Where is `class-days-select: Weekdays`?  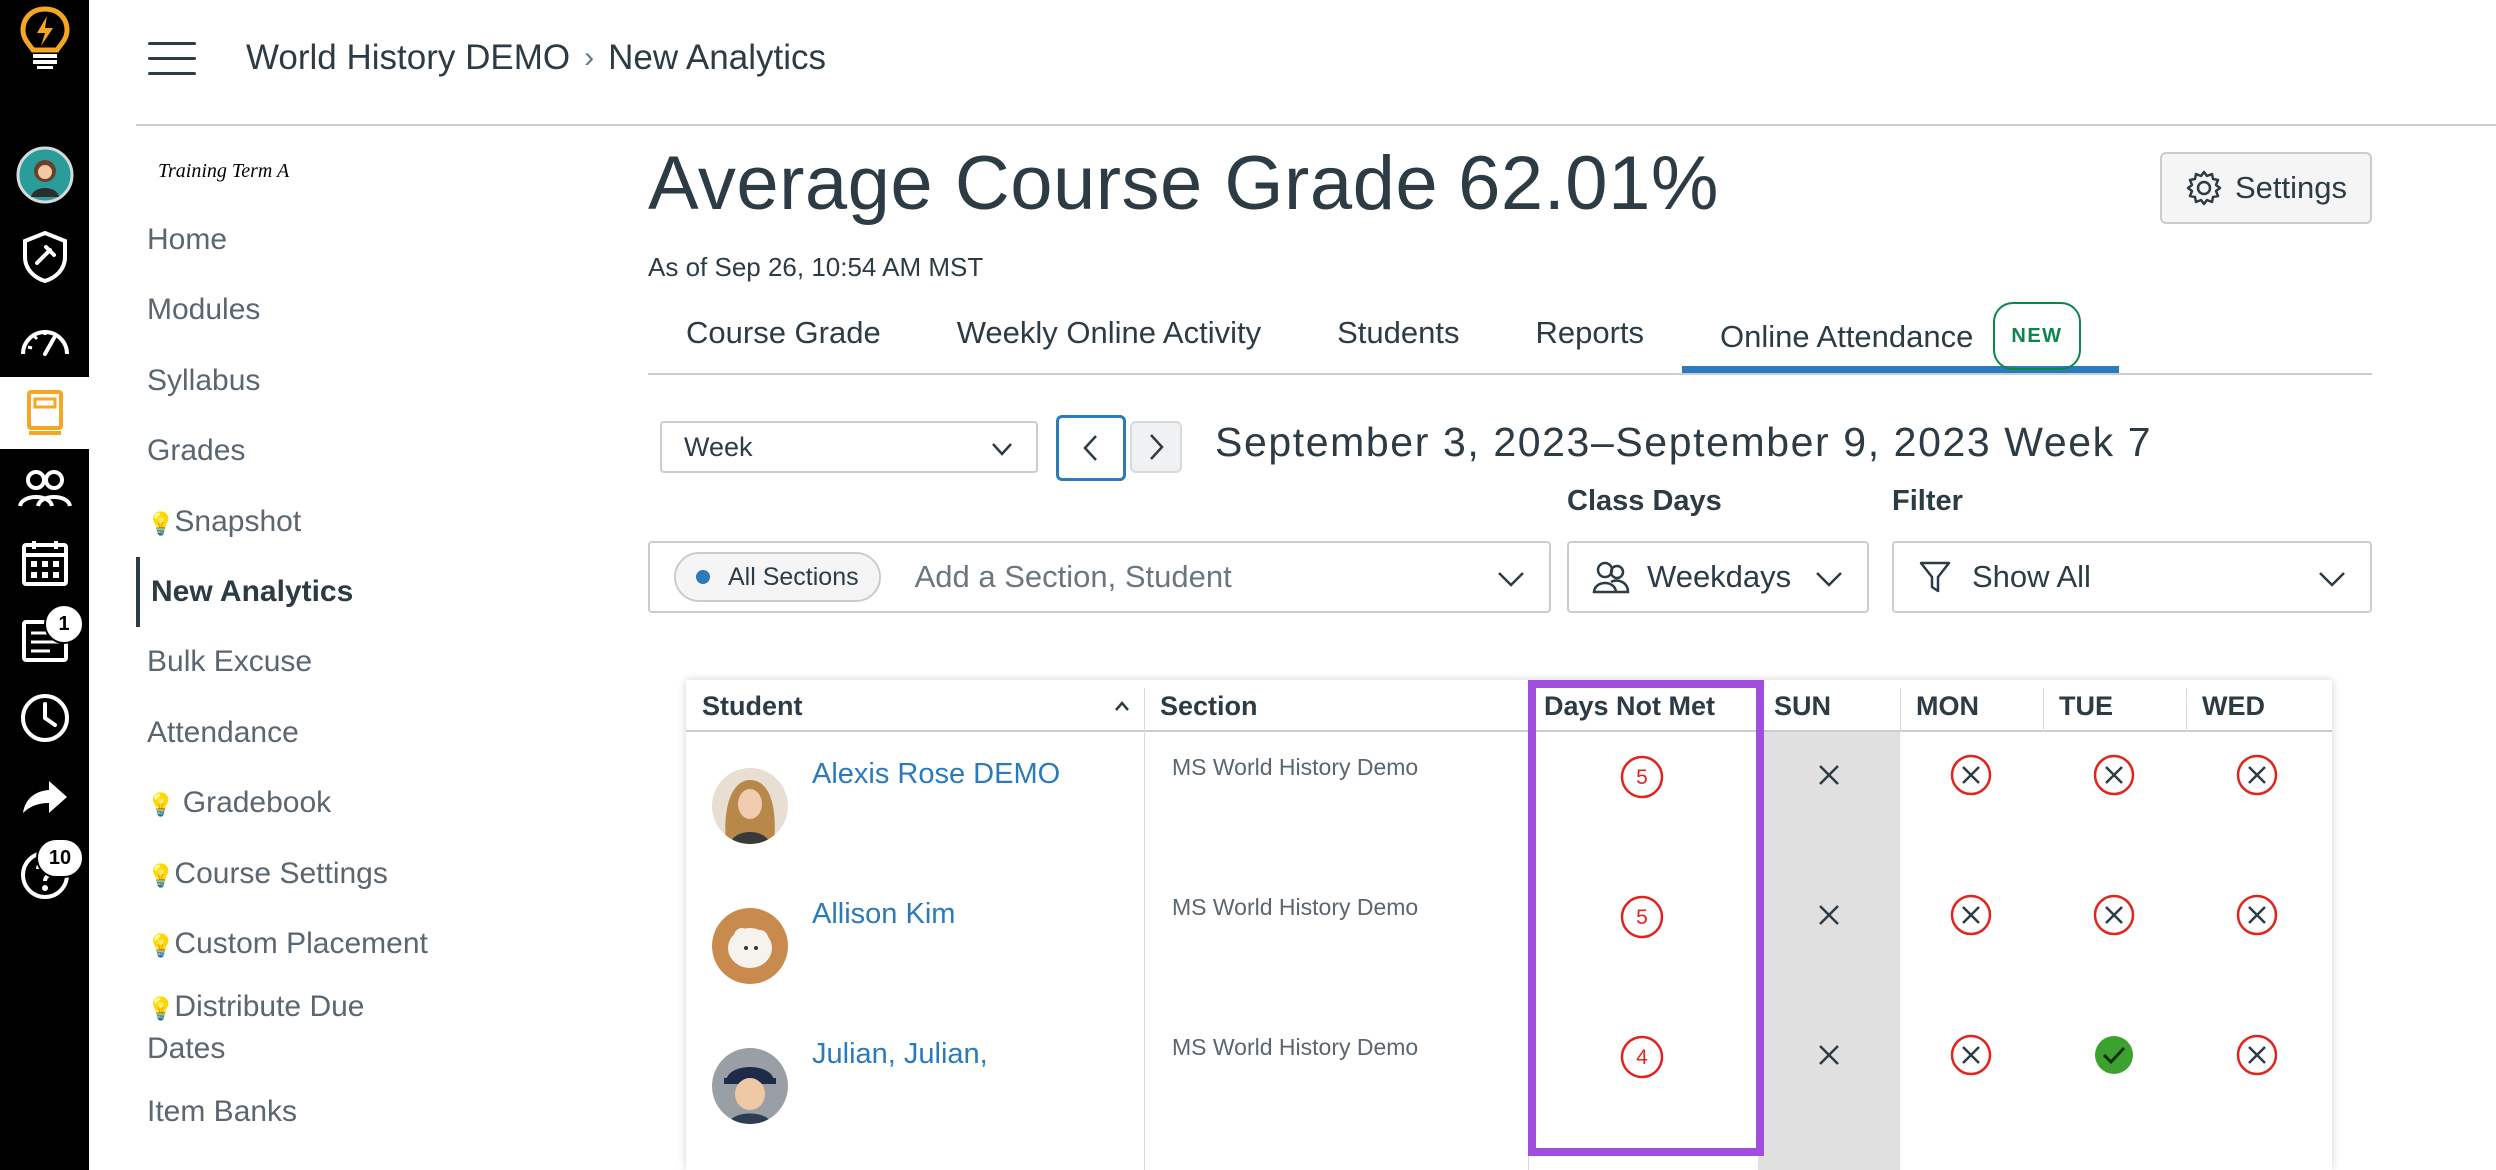
class-days-select: Weekdays is located at coordinates (1718, 577).